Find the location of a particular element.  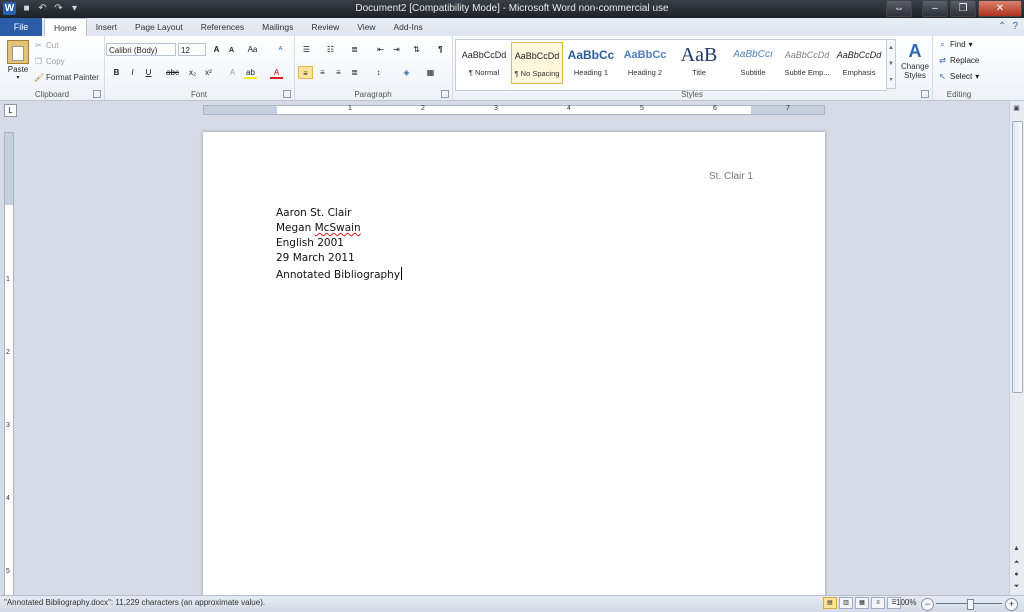

previous-page-icon: ⏶ is located at coordinates (1016, 562).